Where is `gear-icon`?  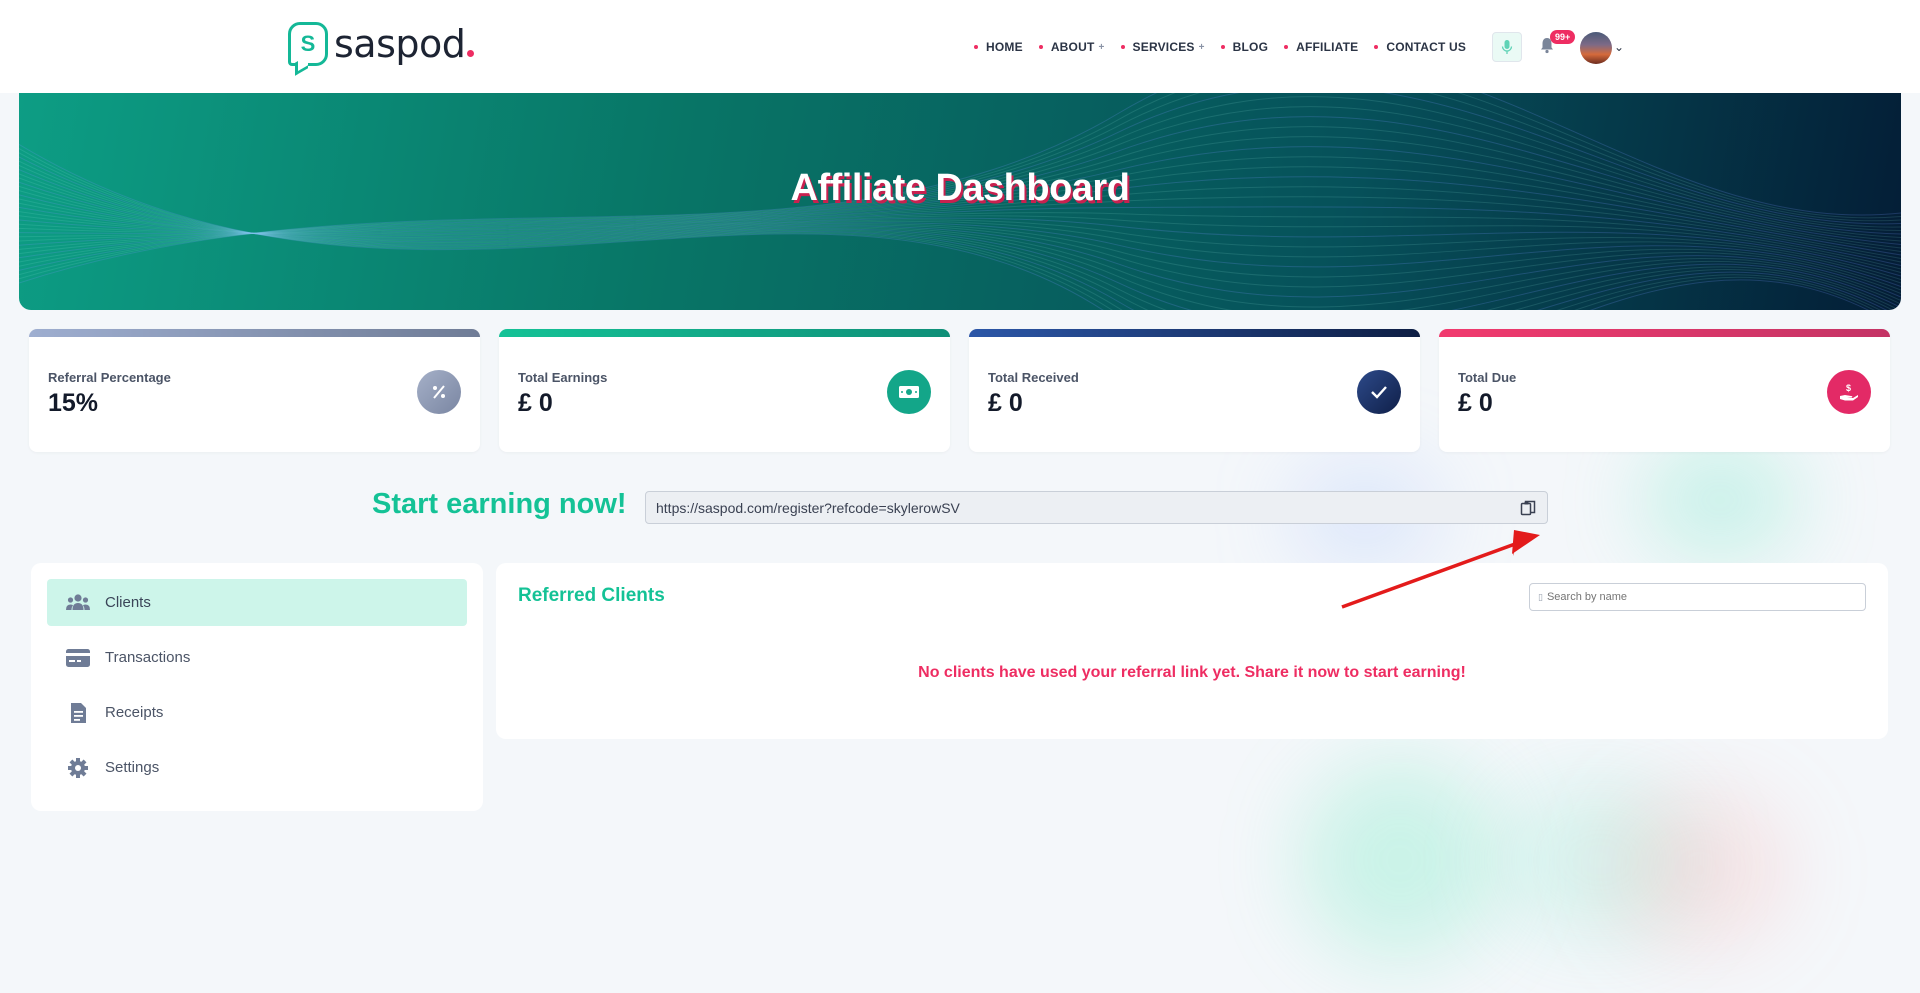 gear-icon is located at coordinates (78, 768).